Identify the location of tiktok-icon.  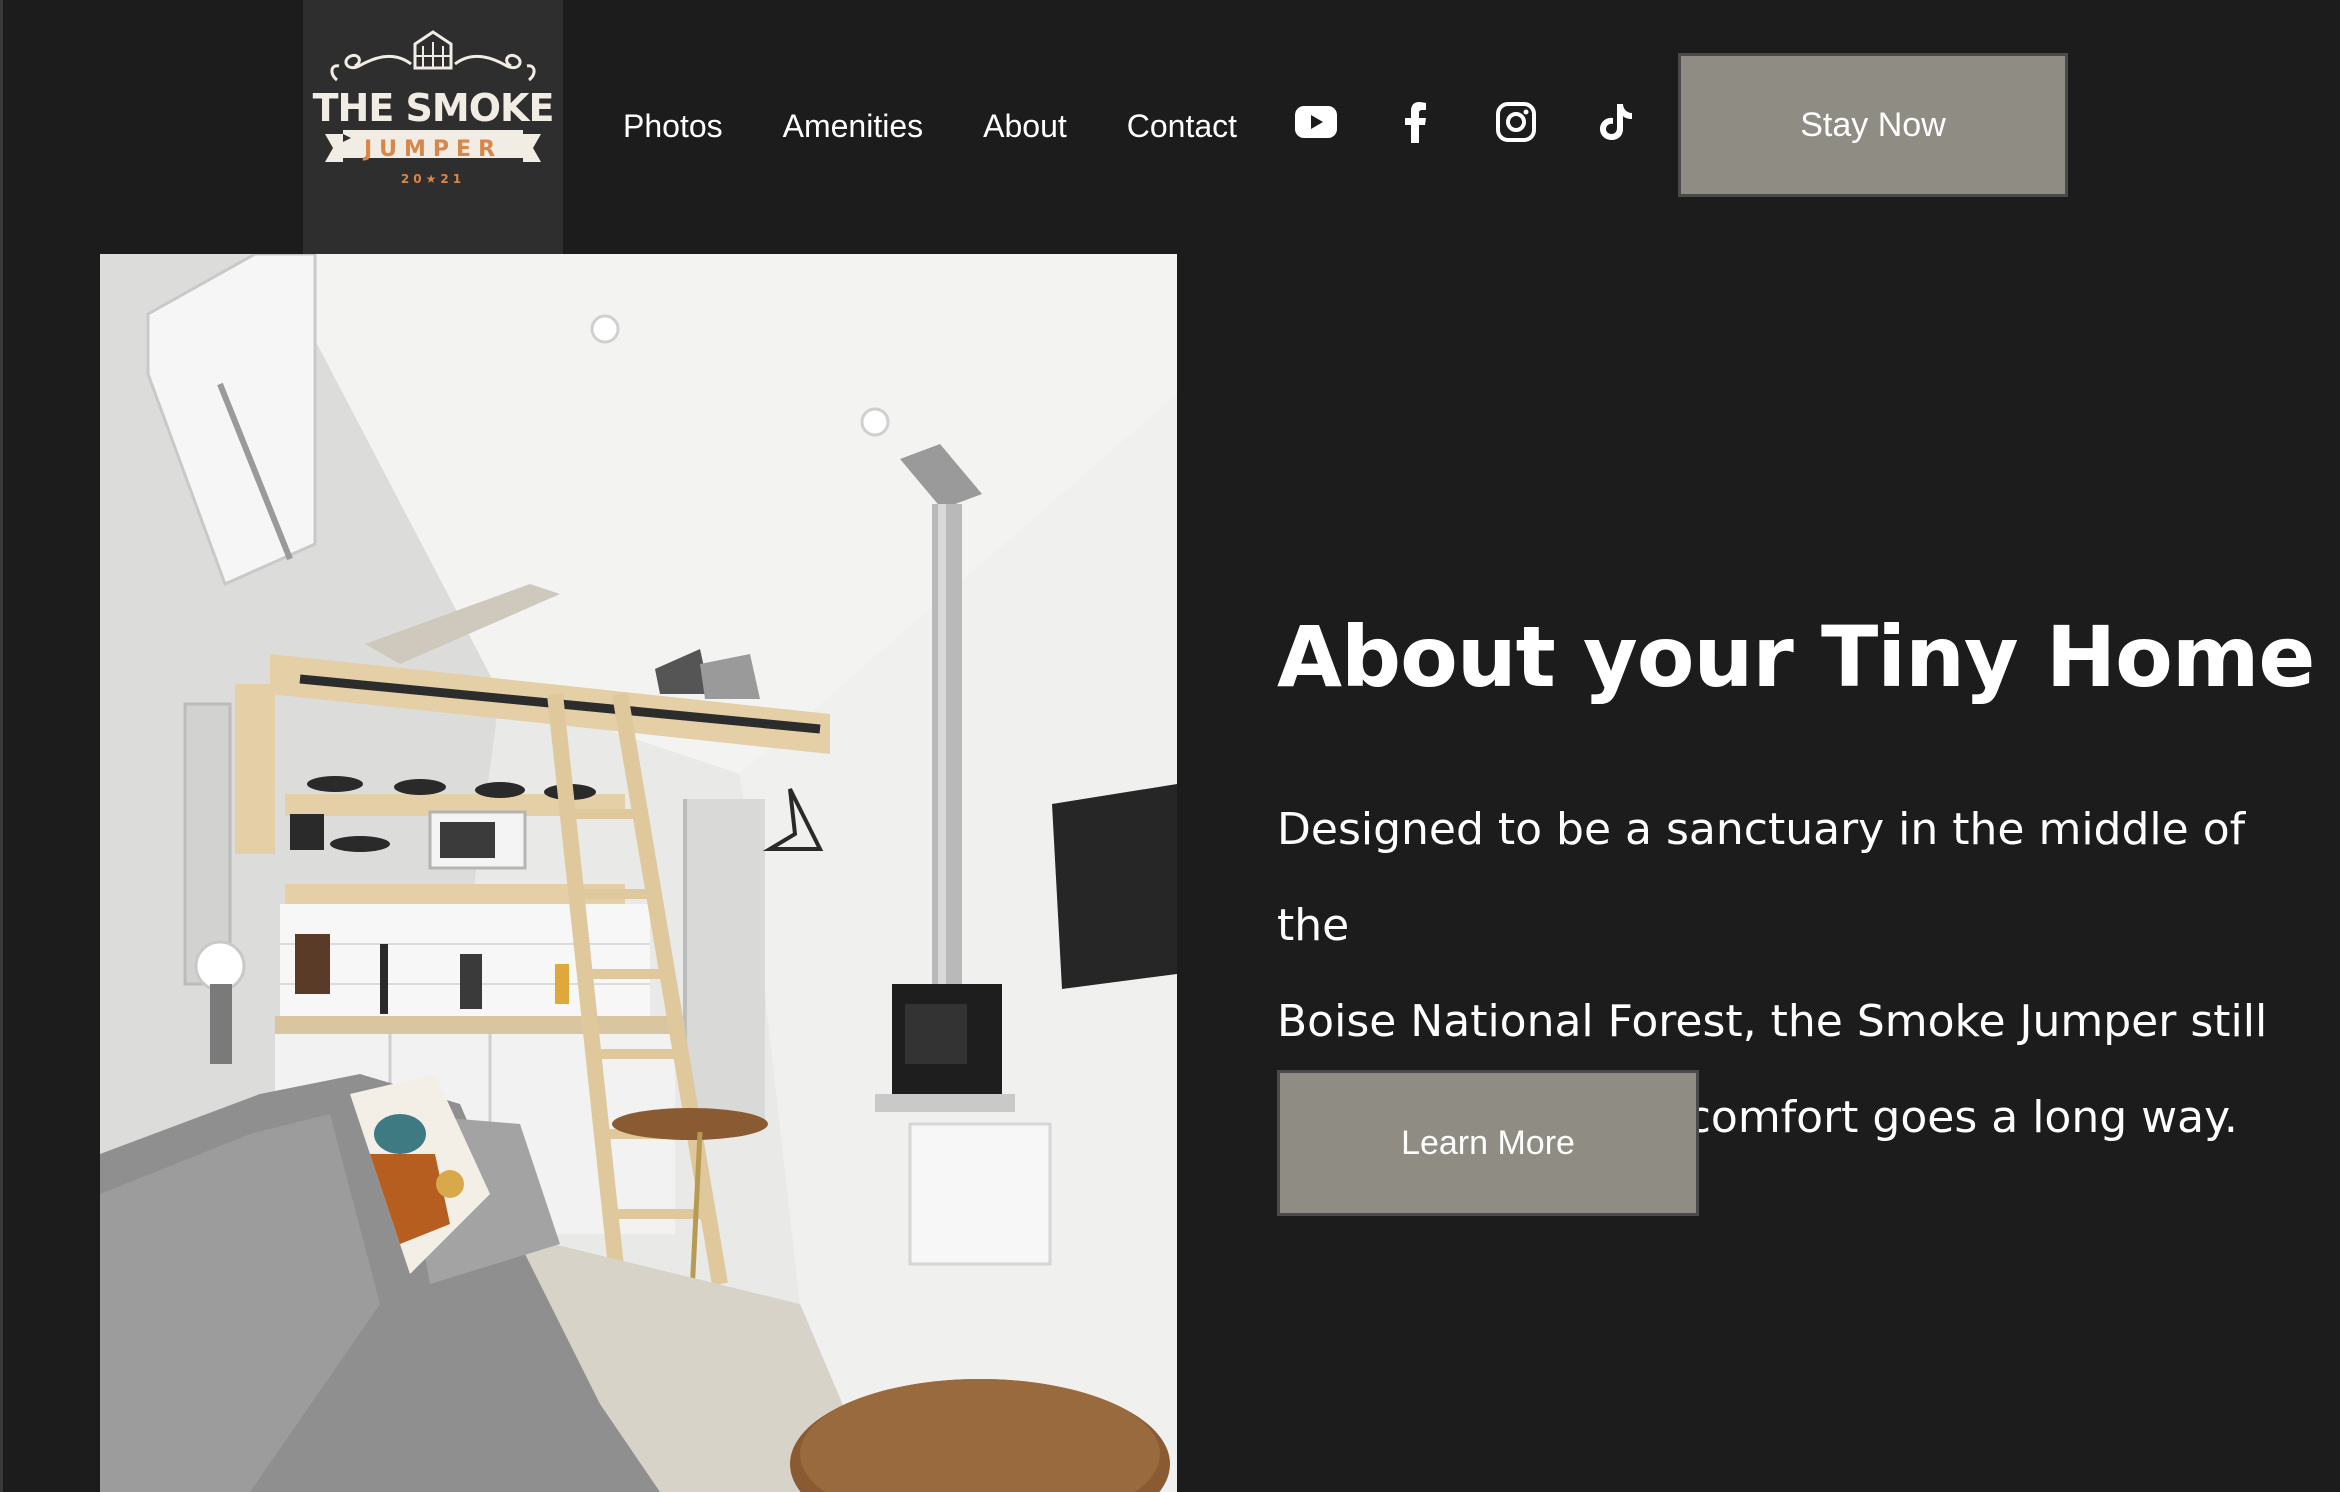
(1616, 122).